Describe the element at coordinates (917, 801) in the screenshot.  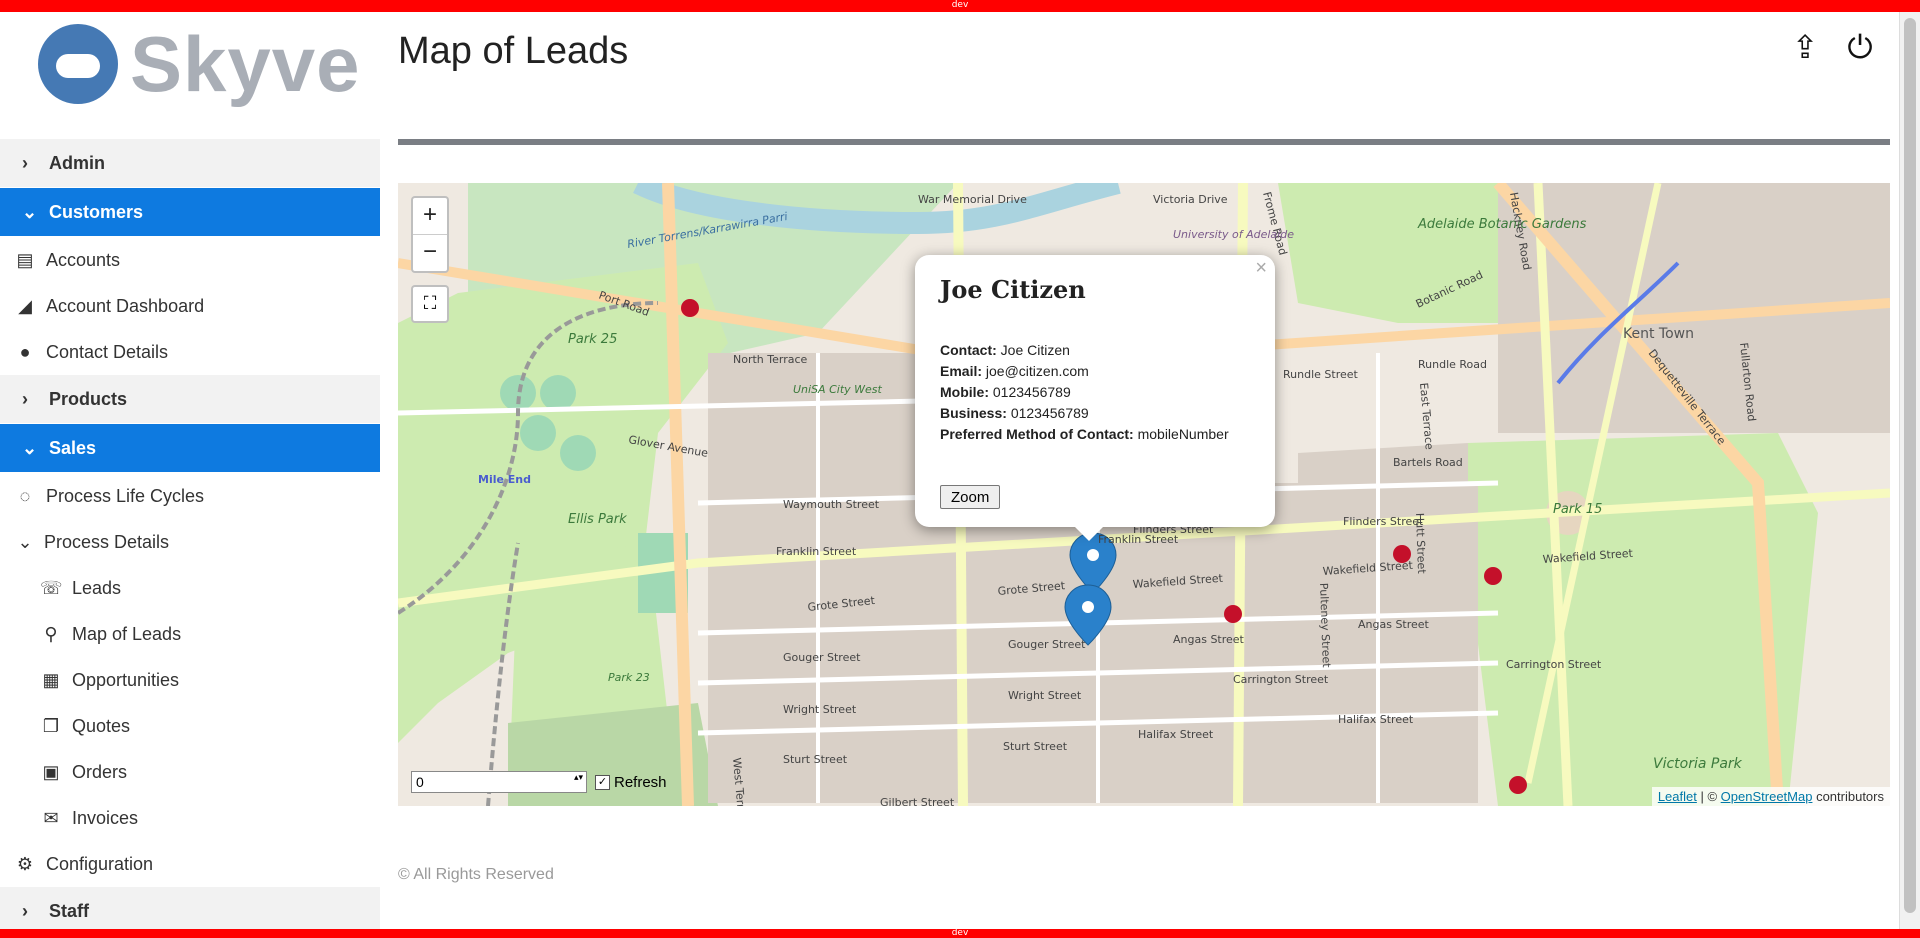
I see `svg-text: Gilbert Street` at that location.